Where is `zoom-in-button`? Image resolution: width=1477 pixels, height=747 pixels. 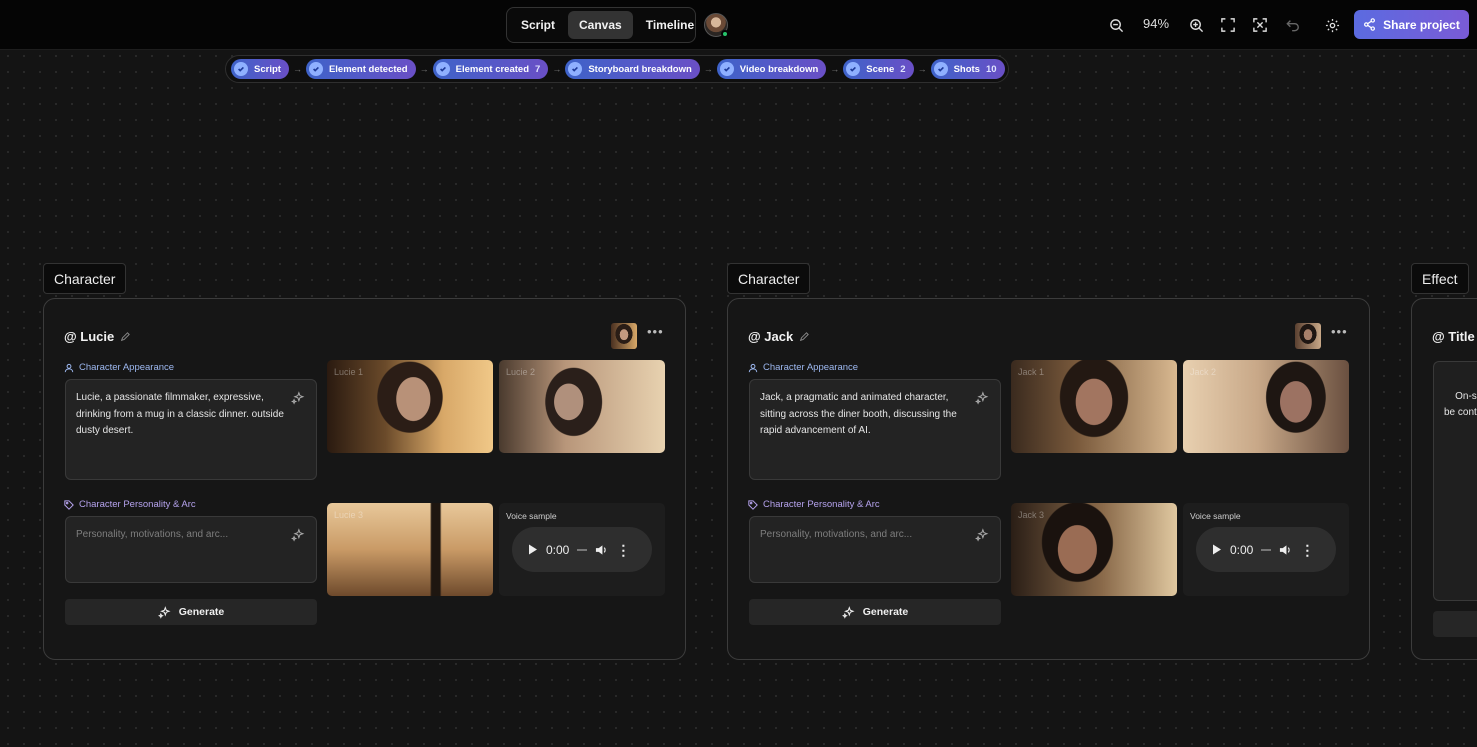 zoom-in-button is located at coordinates (1196, 25).